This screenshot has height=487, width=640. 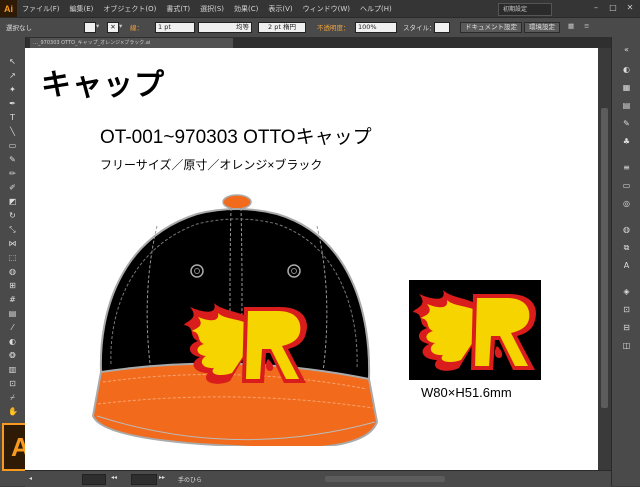 What do you see at coordinates (97, 26) in the screenshot?
I see `fill-dropdown-icon: ▾` at bounding box center [97, 26].